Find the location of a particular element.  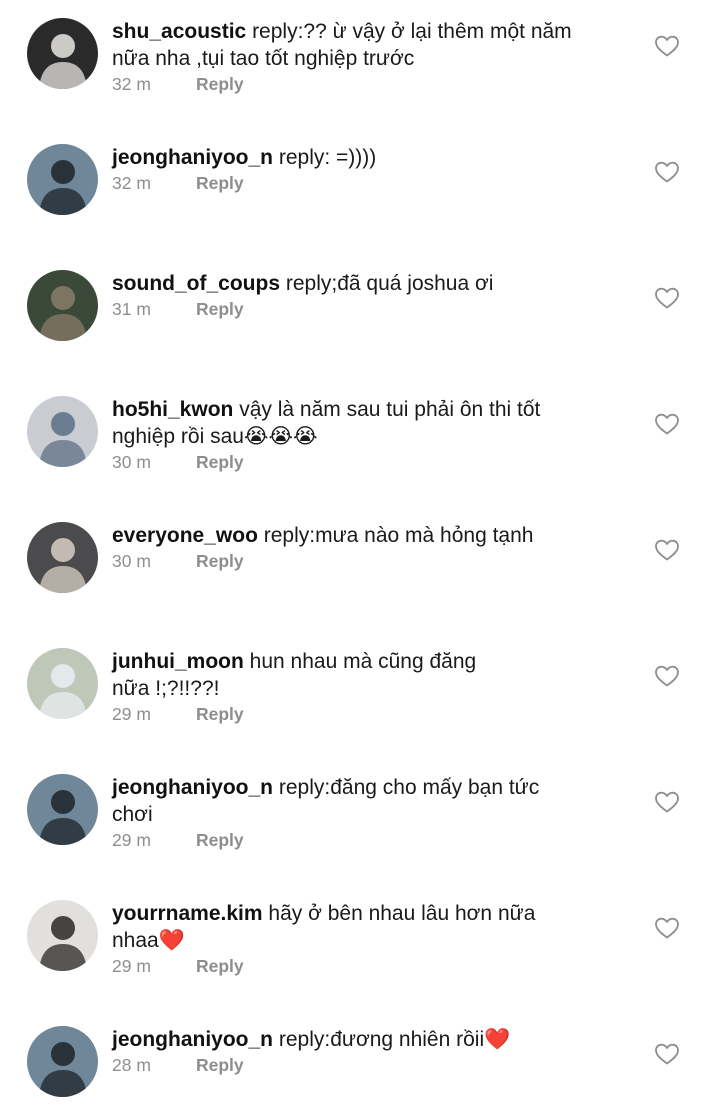

comment-message-continued: chơi is located at coordinates (132, 814).